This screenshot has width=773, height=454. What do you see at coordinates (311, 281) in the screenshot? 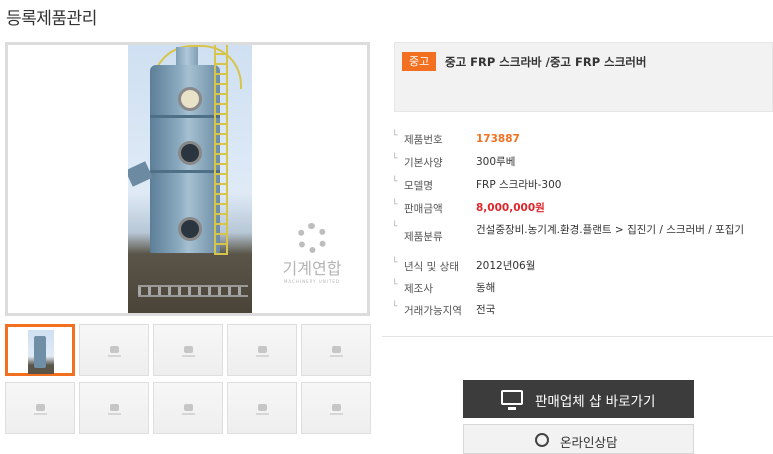
I see `watermark-subtext: MACHINERY UNITED` at bounding box center [311, 281].